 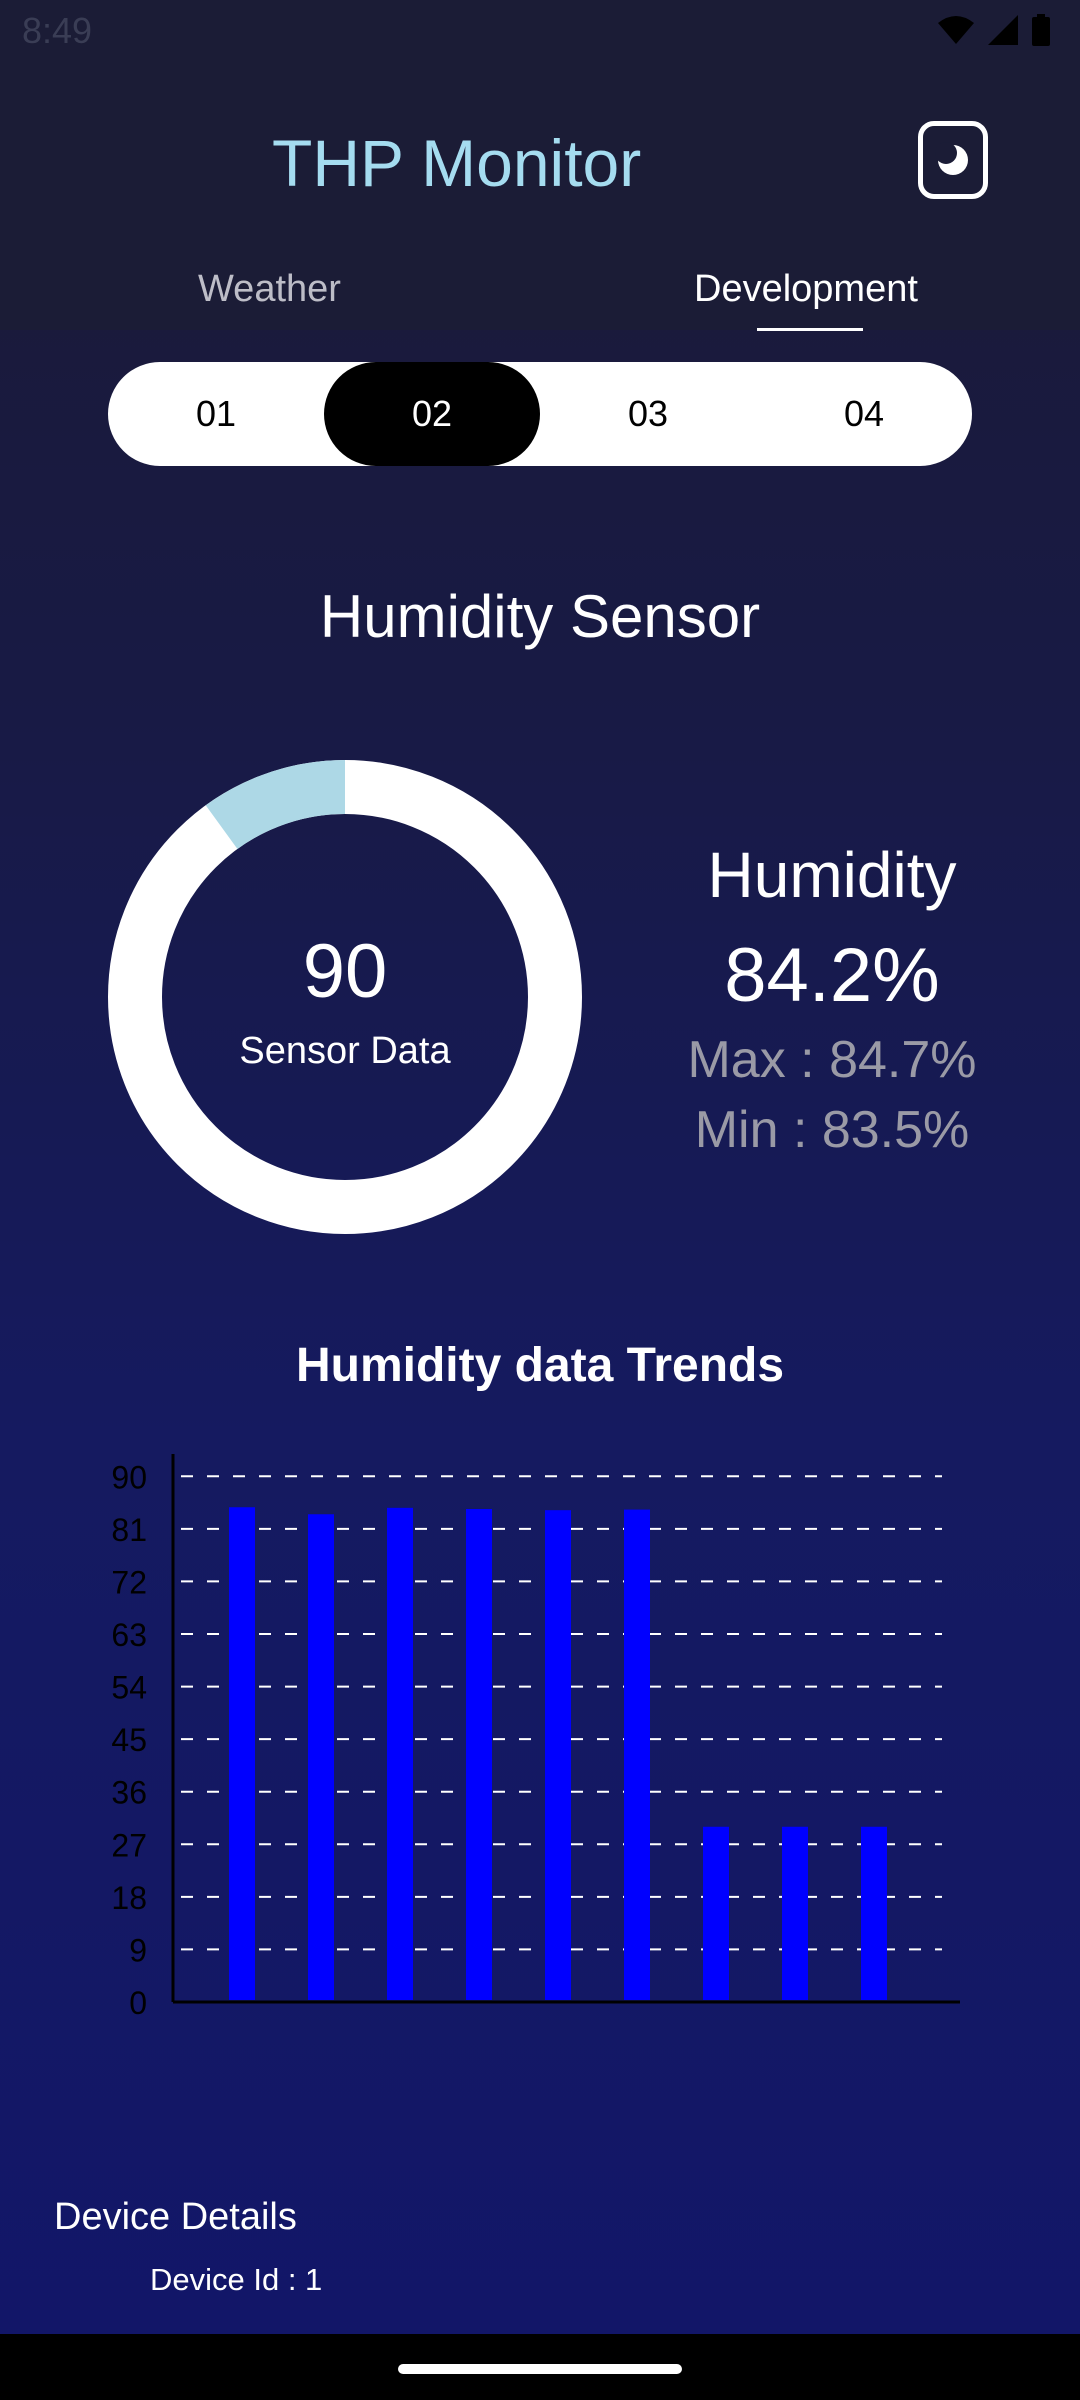 I want to click on theme-toggle-button, so click(x=953, y=160).